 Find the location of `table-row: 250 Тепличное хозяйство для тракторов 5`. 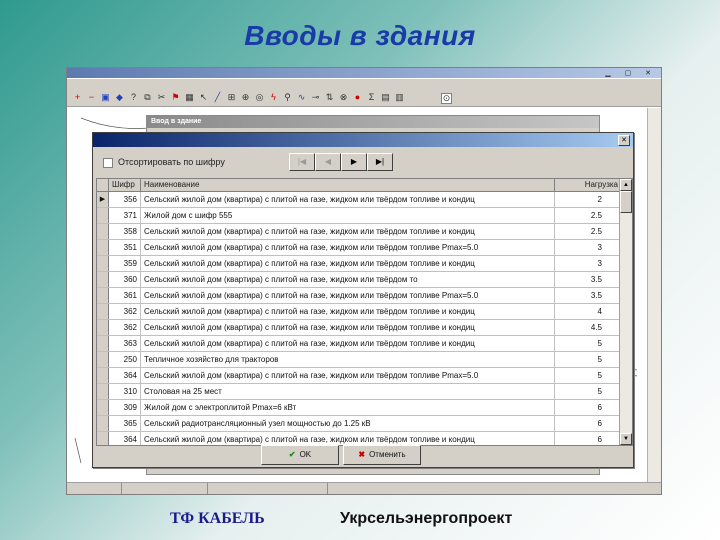

table-row: 250 Тепличное хозяйство для тракторов 5 is located at coordinates (359, 360).